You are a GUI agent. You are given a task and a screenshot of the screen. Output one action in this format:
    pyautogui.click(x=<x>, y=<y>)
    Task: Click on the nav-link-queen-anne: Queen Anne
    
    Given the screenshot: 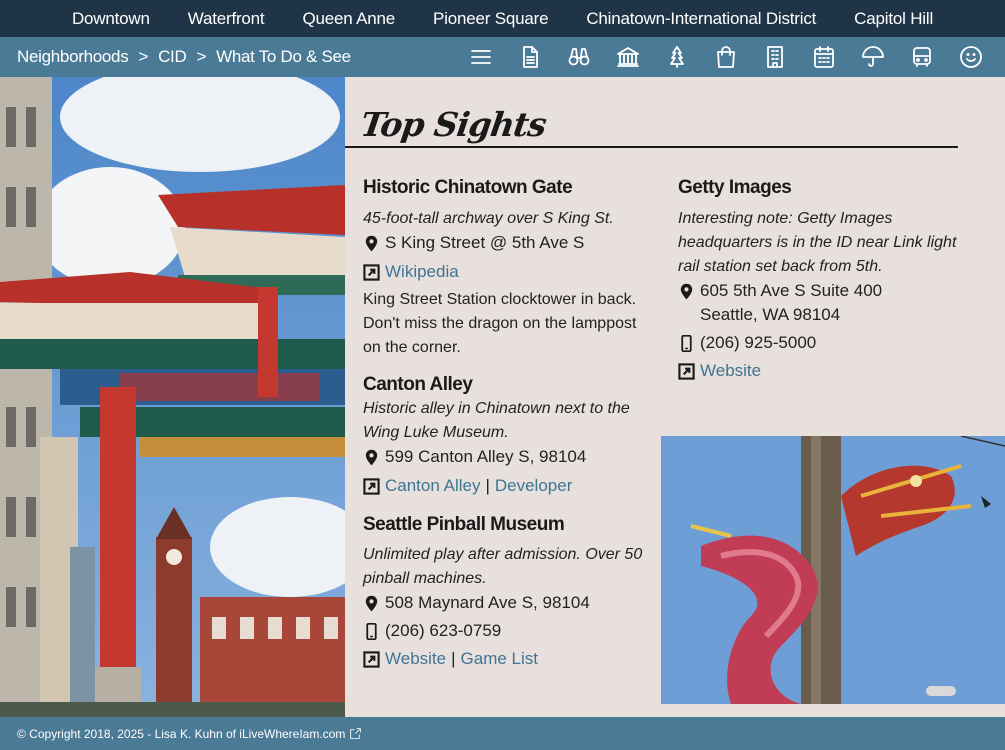 What is the action you would take?
    pyautogui.click(x=348, y=19)
    